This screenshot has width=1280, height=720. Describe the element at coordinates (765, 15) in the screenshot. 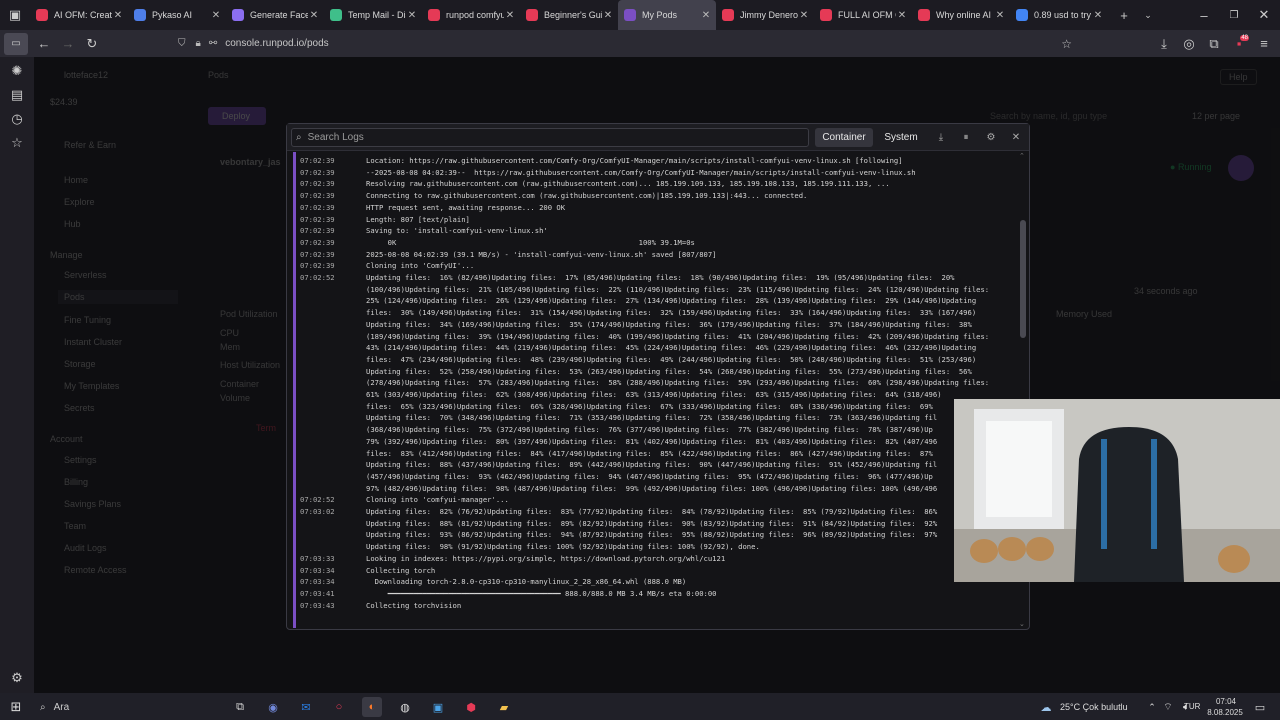

I see `browser-tab: Jimmy Denero - ✕` at that location.